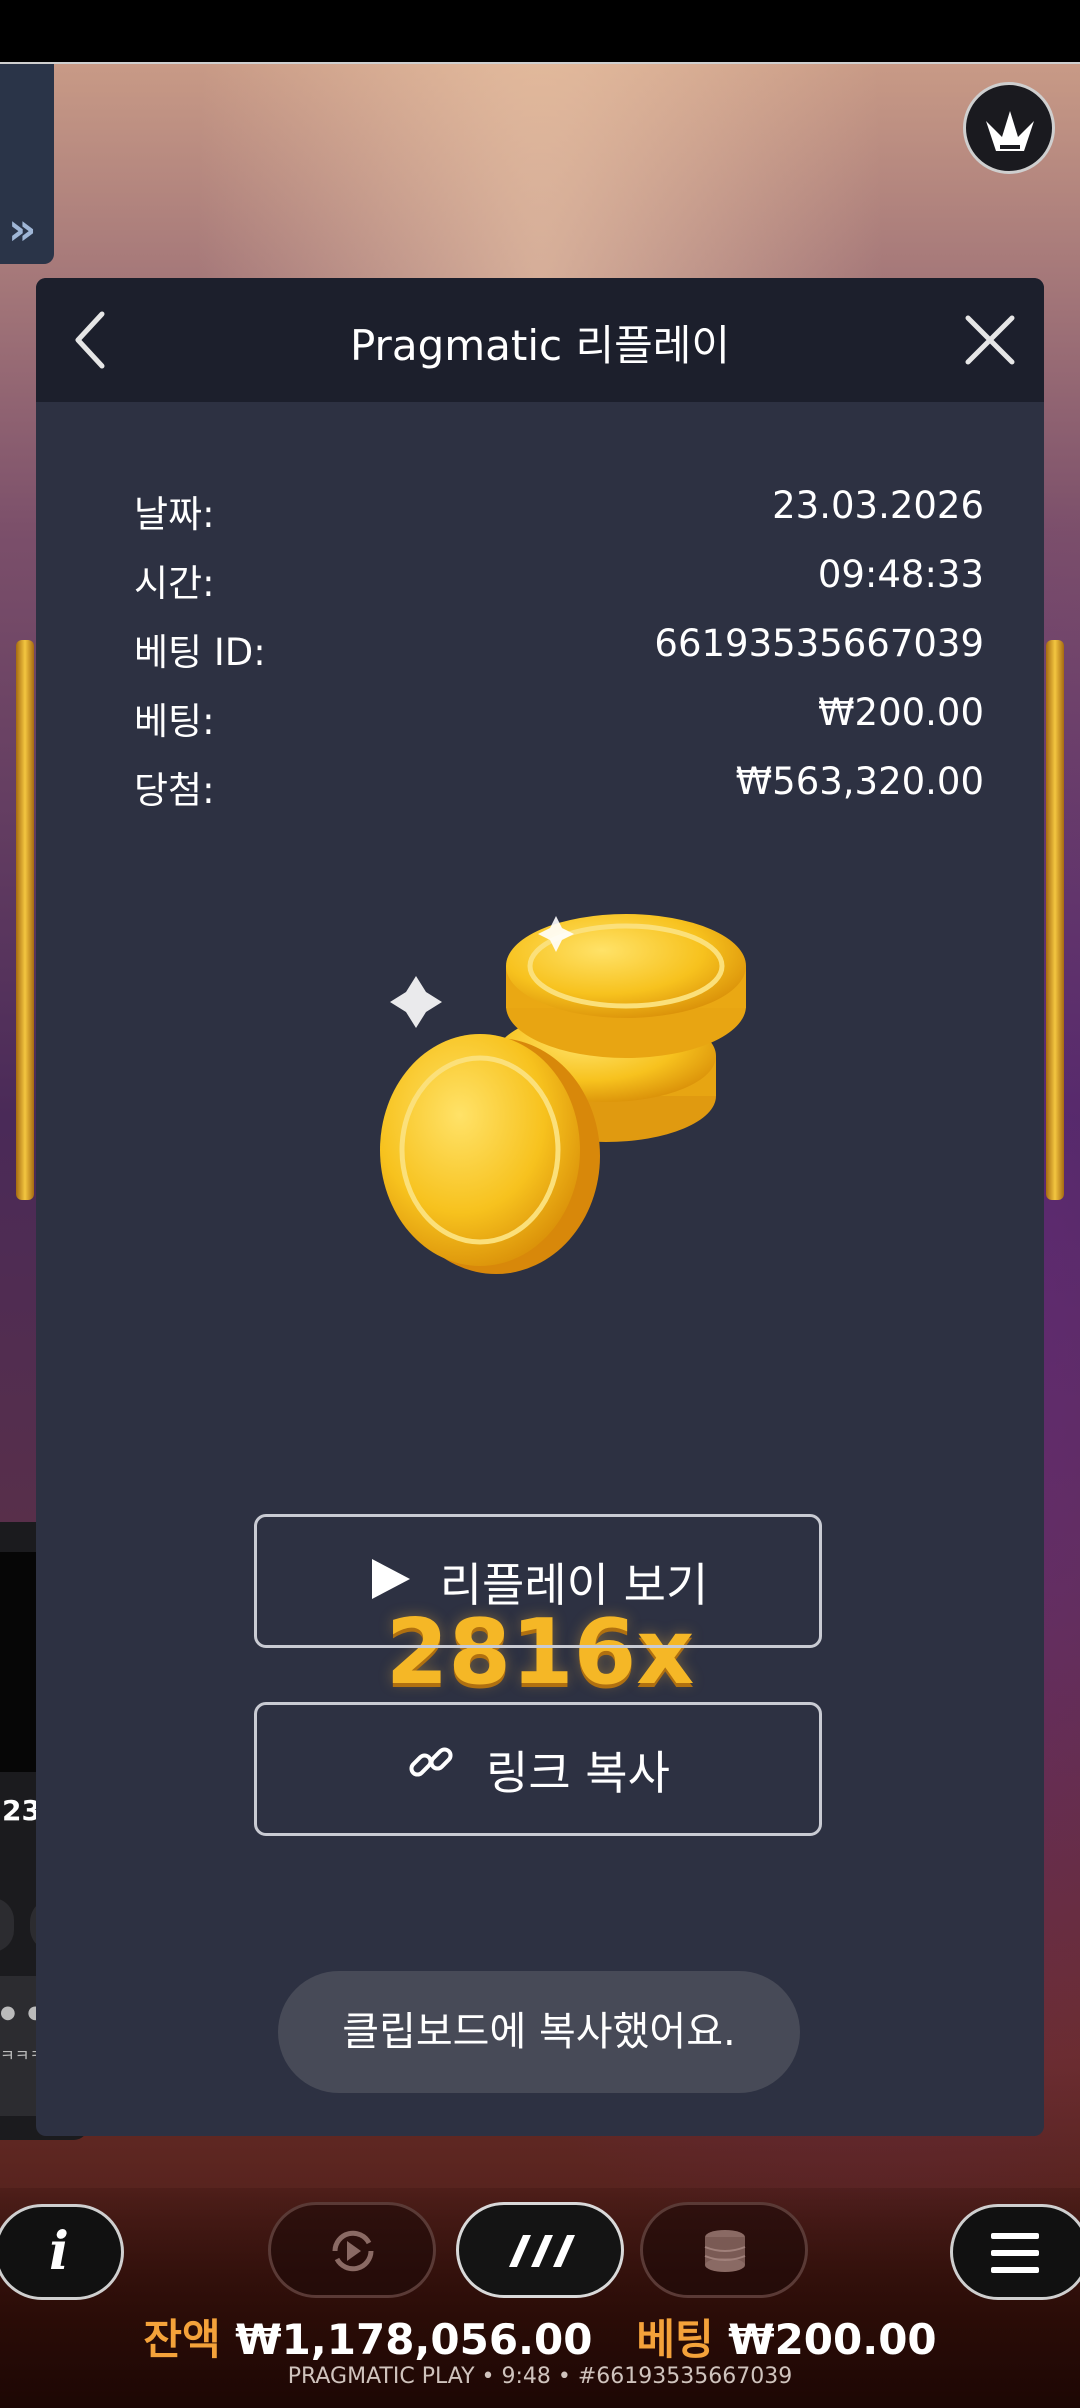 The image size is (1080, 2408). What do you see at coordinates (27, 164) in the screenshot?
I see `side-panel-toggle: »` at bounding box center [27, 164].